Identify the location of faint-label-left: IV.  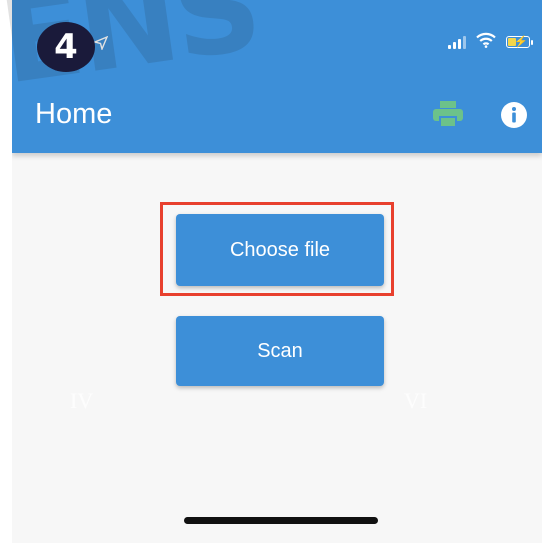
(82, 400).